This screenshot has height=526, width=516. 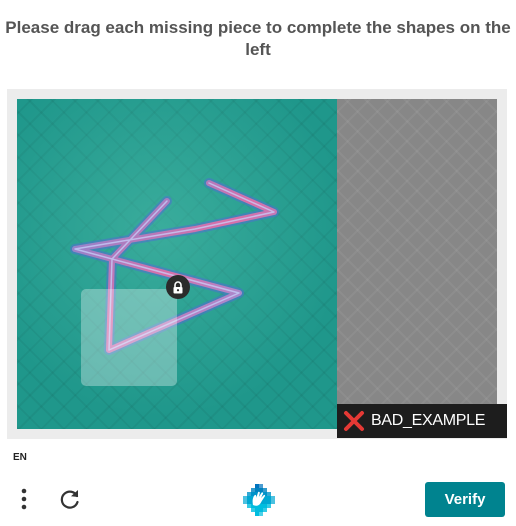 I want to click on refresh-icon, so click(x=69, y=499).